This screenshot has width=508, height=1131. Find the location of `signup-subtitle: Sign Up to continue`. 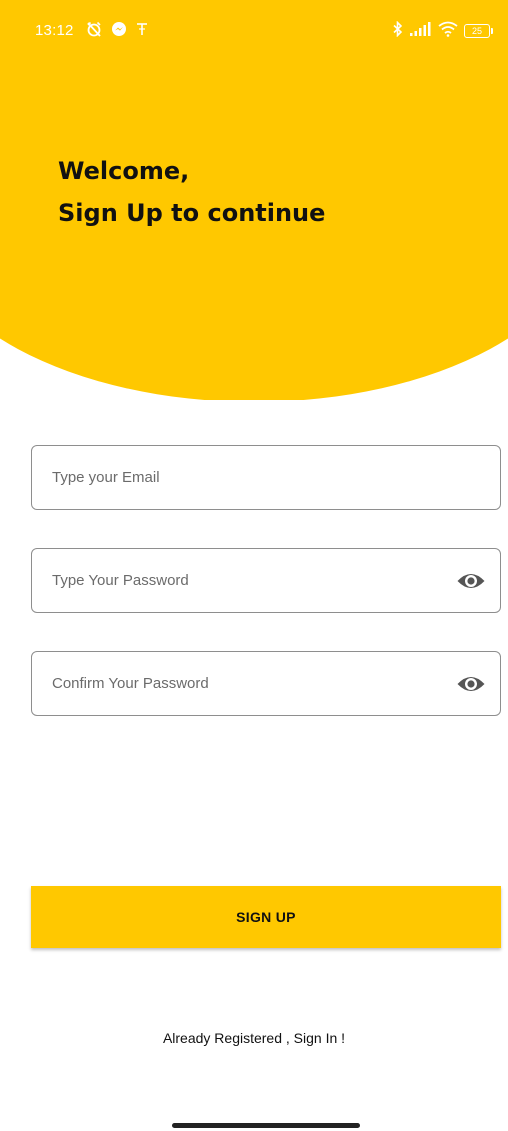

signup-subtitle: Sign Up to continue is located at coordinates (192, 213).